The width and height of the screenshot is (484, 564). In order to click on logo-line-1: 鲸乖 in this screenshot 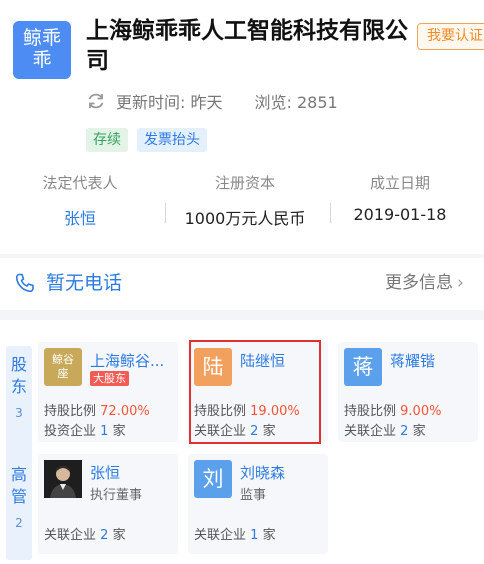, I will do `click(41, 38)`.